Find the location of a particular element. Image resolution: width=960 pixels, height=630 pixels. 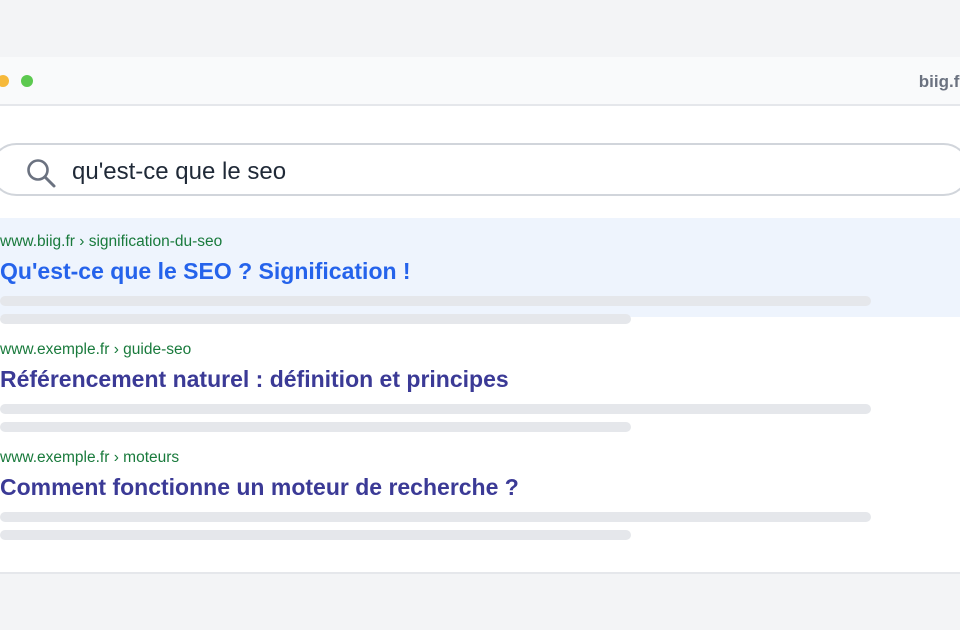

result-url: www.biig.fr › signification-du-seo is located at coordinates (111, 242).